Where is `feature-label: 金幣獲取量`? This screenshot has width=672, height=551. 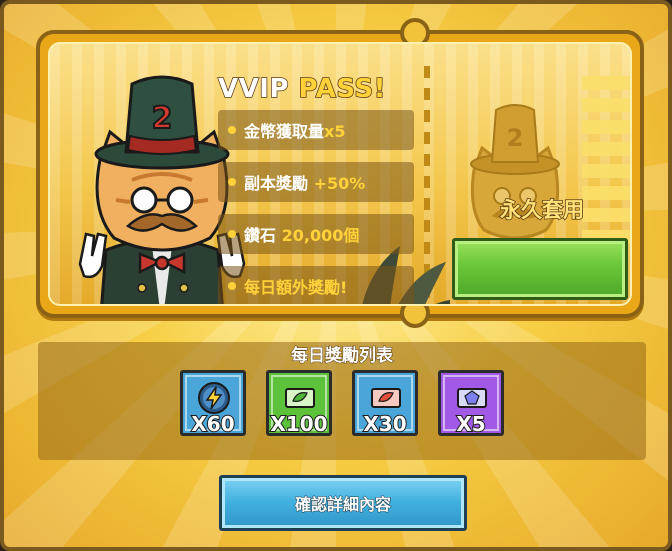 feature-label: 金幣獲取量 is located at coordinates (284, 131).